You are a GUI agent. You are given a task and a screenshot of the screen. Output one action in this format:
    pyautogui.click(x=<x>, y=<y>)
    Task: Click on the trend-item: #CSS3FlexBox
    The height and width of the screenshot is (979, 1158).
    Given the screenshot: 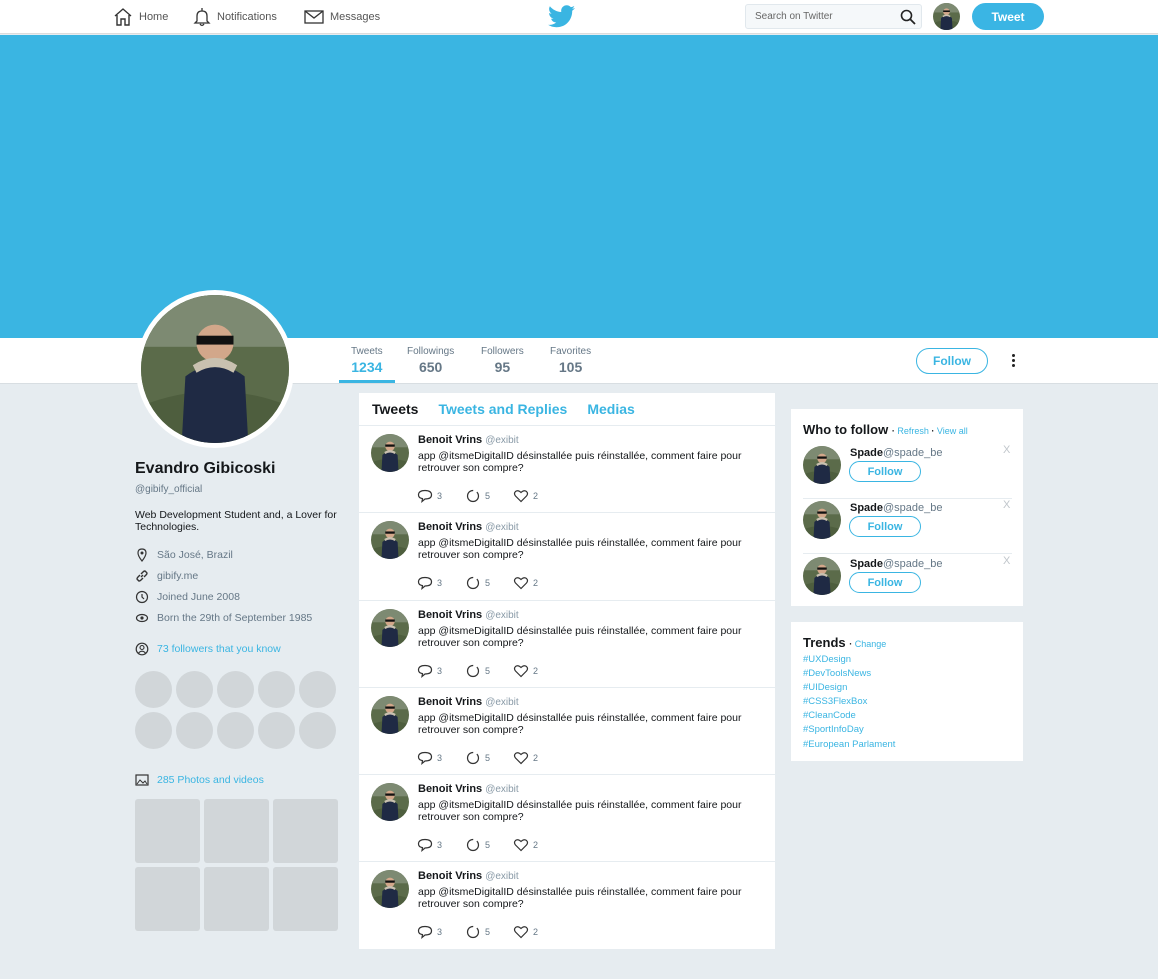 What is the action you would take?
    pyautogui.click(x=907, y=702)
    